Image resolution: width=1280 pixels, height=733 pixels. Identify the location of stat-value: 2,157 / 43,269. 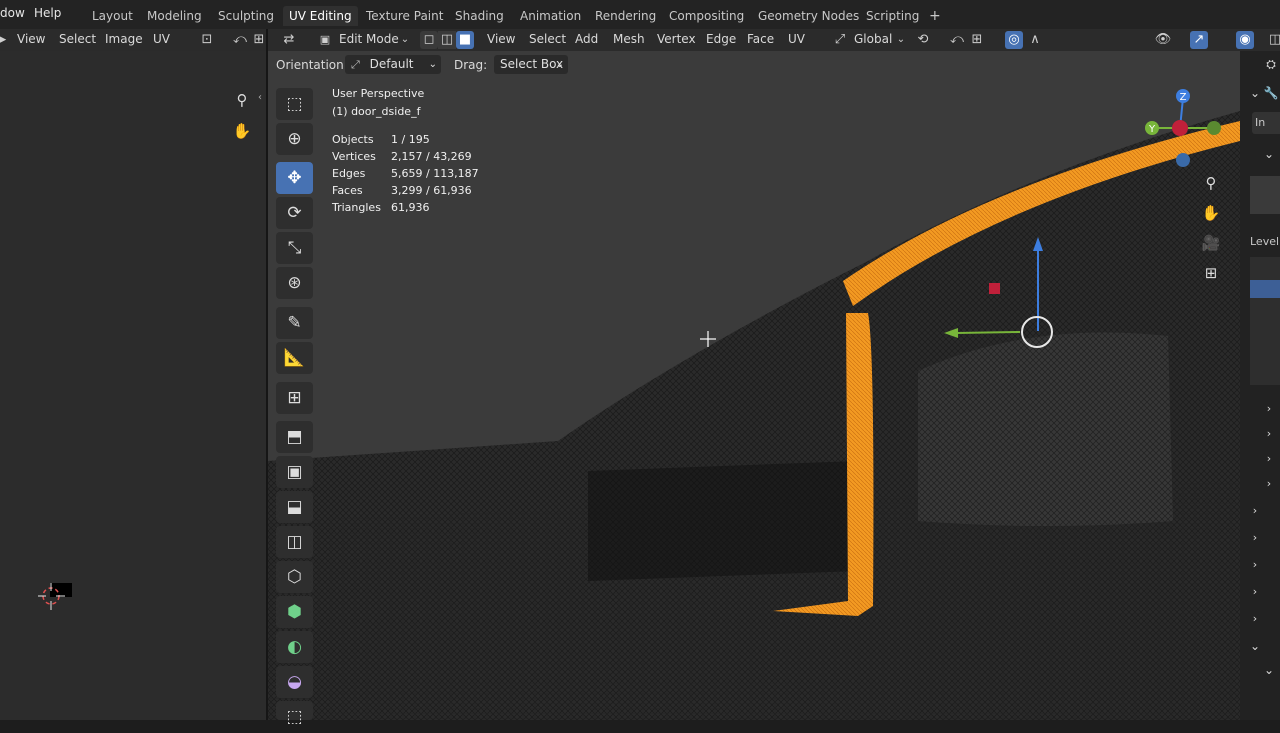
(431, 156).